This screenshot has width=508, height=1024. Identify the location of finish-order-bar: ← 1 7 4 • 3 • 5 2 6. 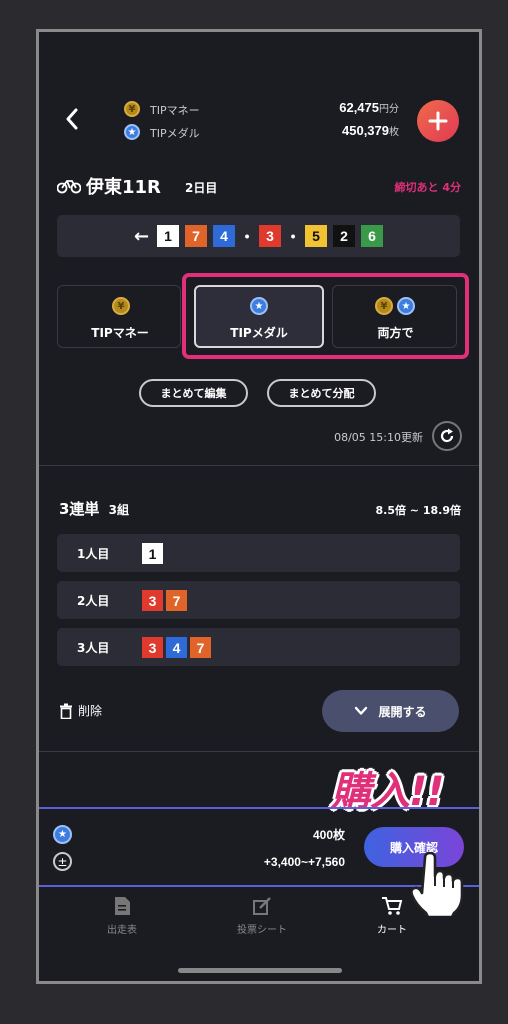
(258, 236).